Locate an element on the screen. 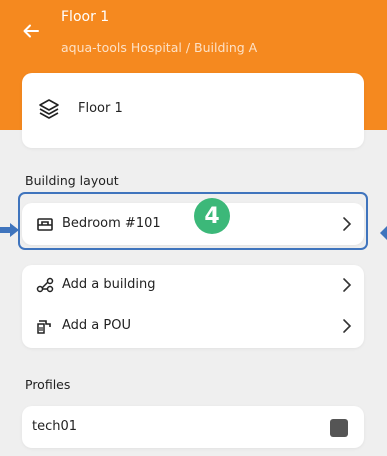 The height and width of the screenshot is (456, 387). profile-checkbox is located at coordinates (339, 428).